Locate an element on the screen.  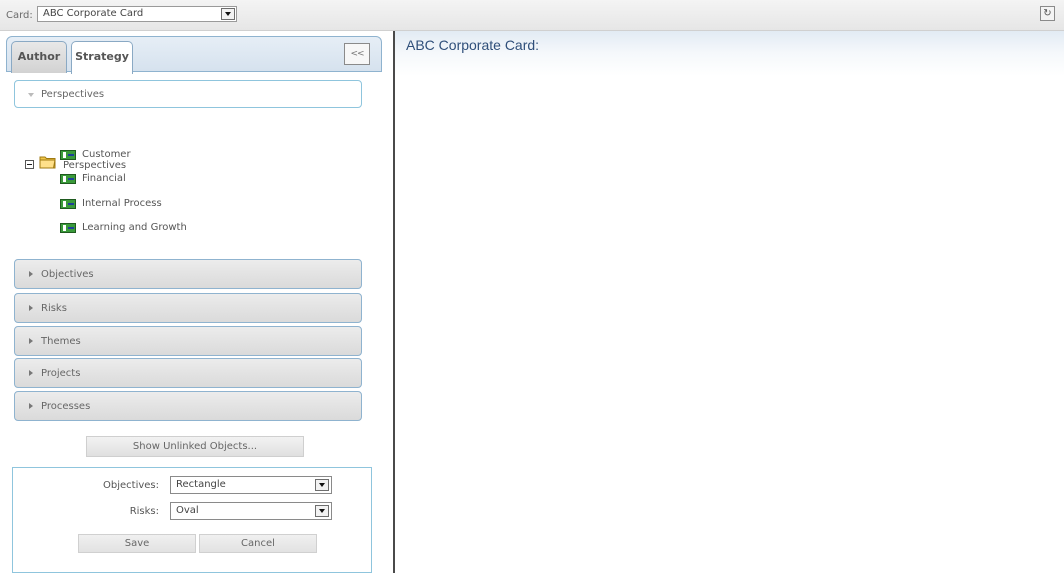
accordion-objectives: Objectives is located at coordinates (188, 274).